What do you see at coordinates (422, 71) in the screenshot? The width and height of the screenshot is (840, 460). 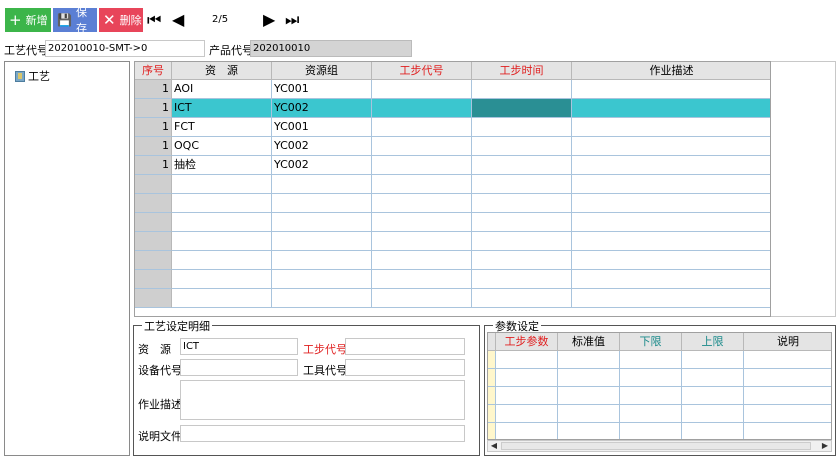 I see `col-header-step-code: 工步代号` at bounding box center [422, 71].